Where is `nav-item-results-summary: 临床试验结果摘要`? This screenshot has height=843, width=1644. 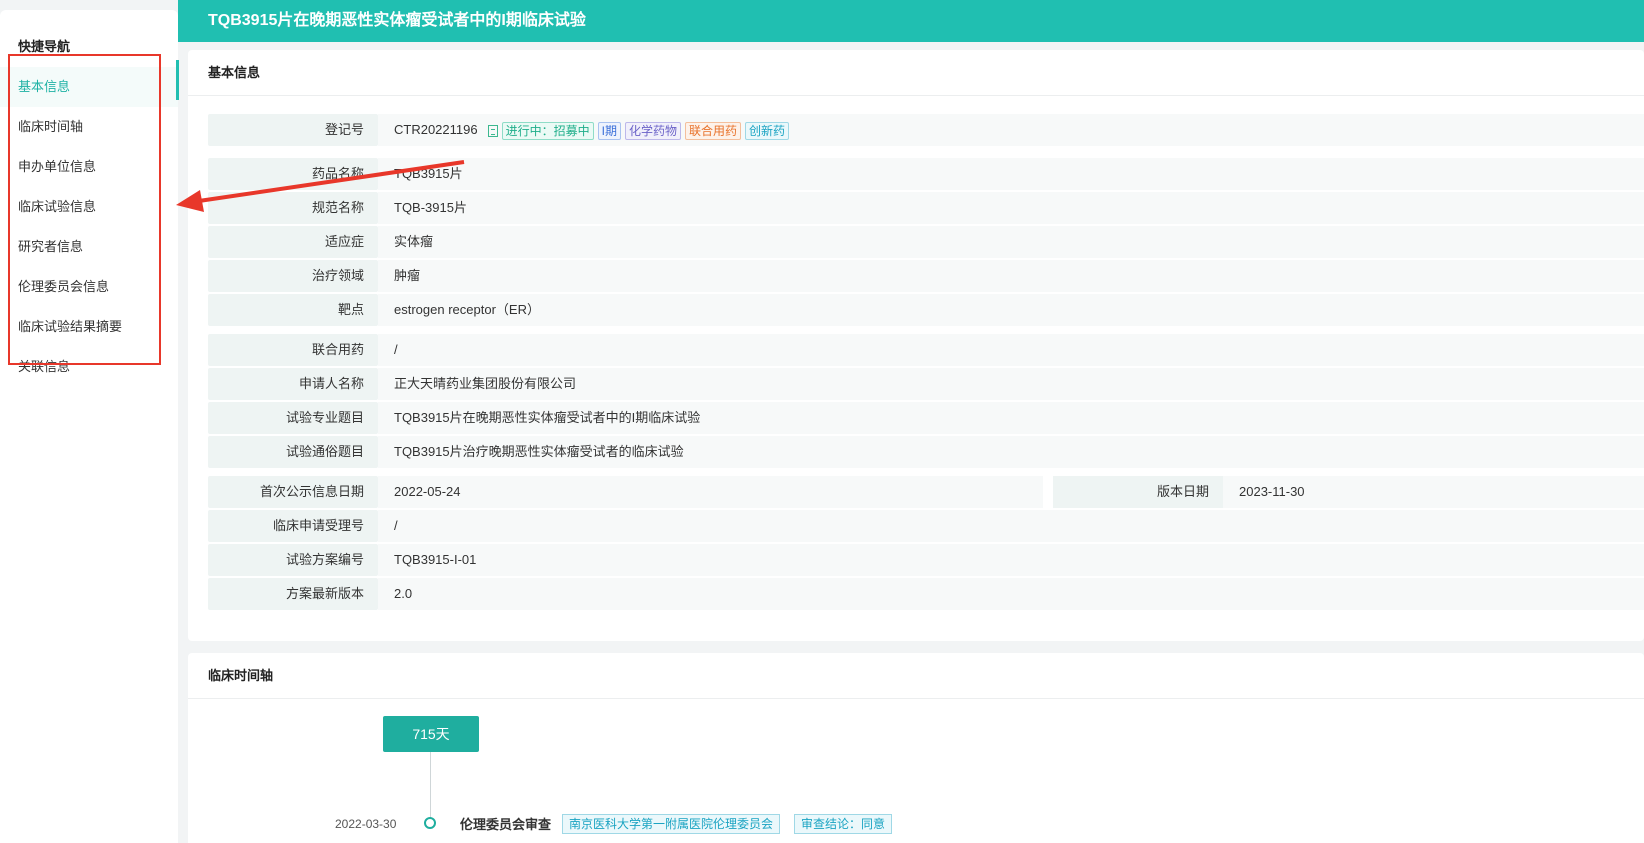
nav-item-results-summary: 临床试验结果摘要 is located at coordinates (89, 327).